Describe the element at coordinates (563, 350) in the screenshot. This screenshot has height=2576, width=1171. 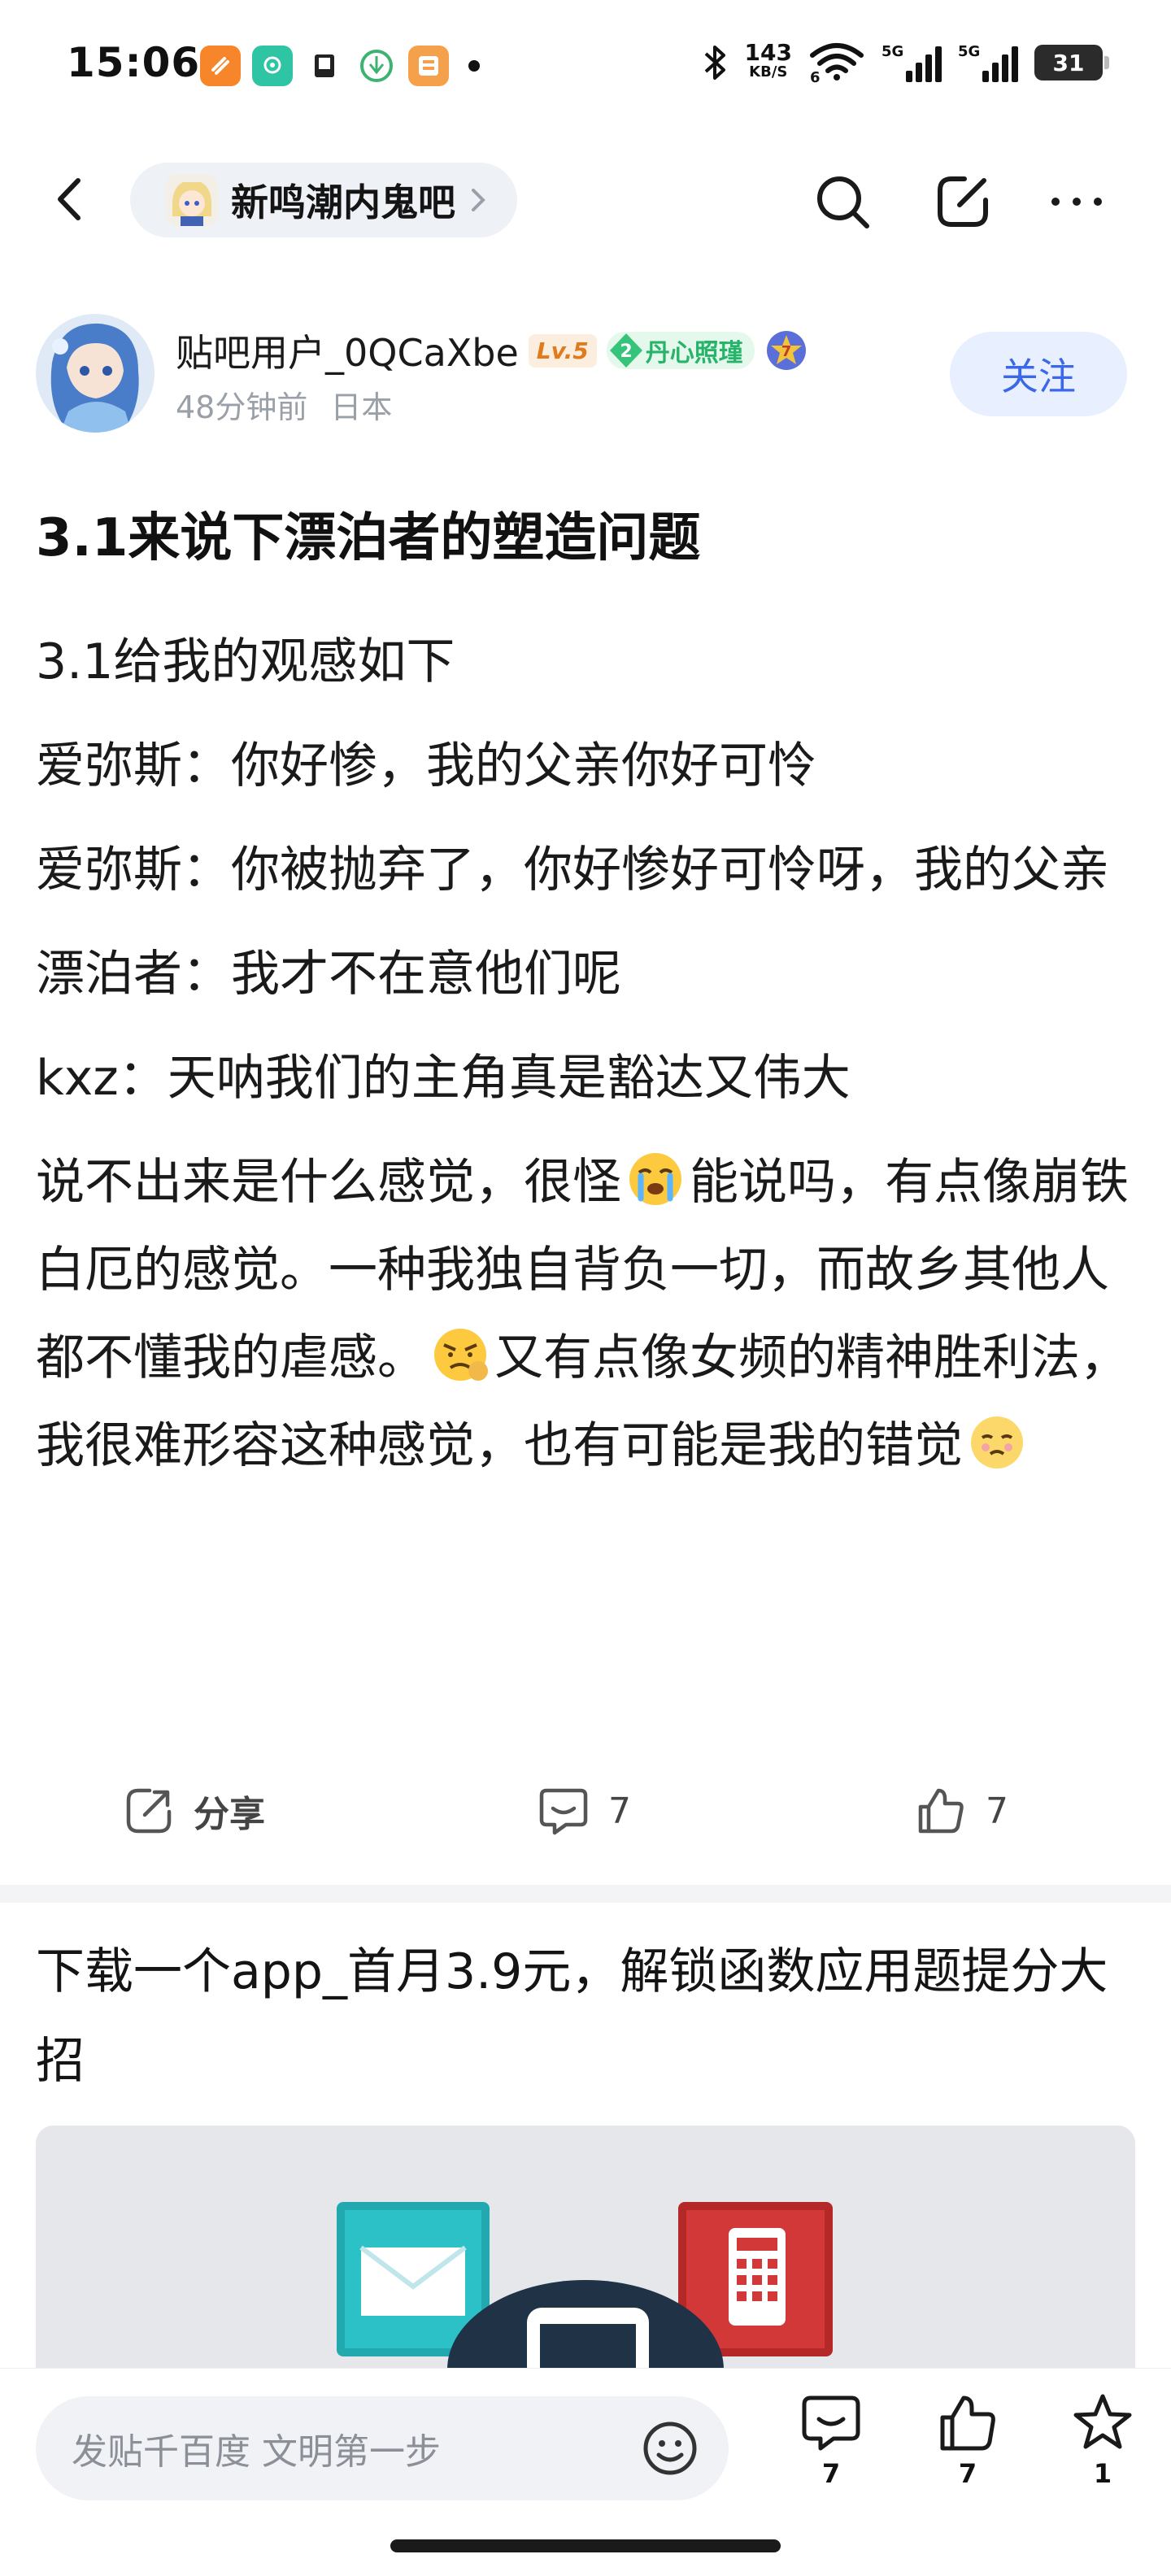
I see `level-badge: Lv.5` at that location.